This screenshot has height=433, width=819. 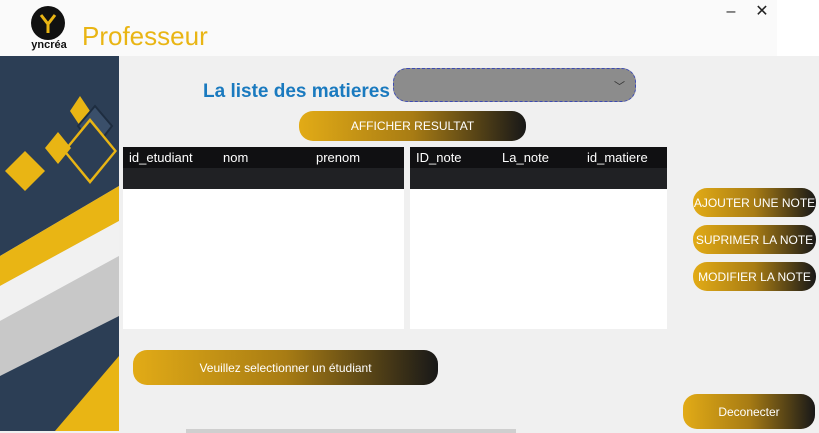 I want to click on students-table-header-band, so click(x=263, y=178).